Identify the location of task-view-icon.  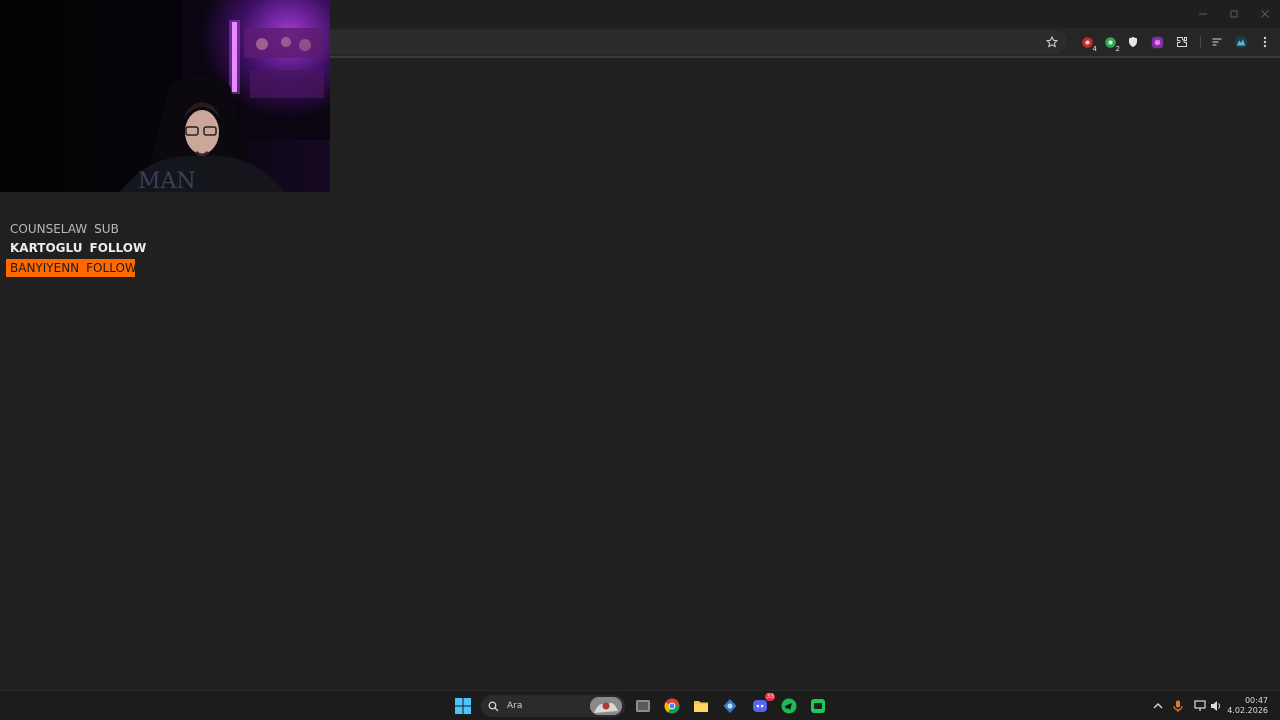
(643, 706).